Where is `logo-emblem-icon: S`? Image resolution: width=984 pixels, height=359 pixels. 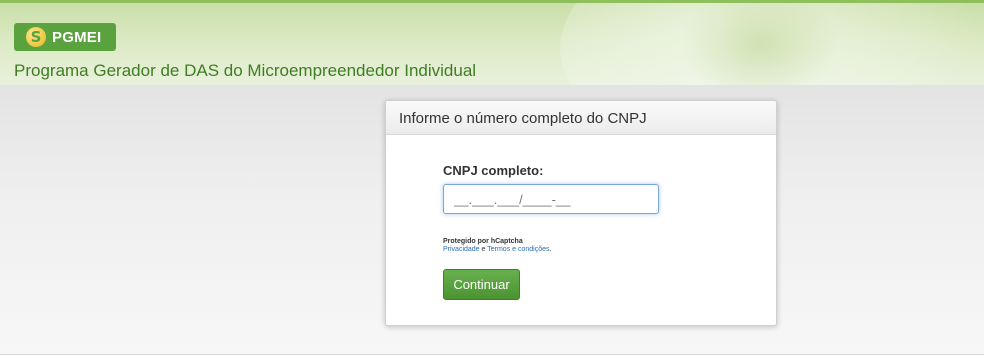 logo-emblem-icon: S is located at coordinates (36, 37).